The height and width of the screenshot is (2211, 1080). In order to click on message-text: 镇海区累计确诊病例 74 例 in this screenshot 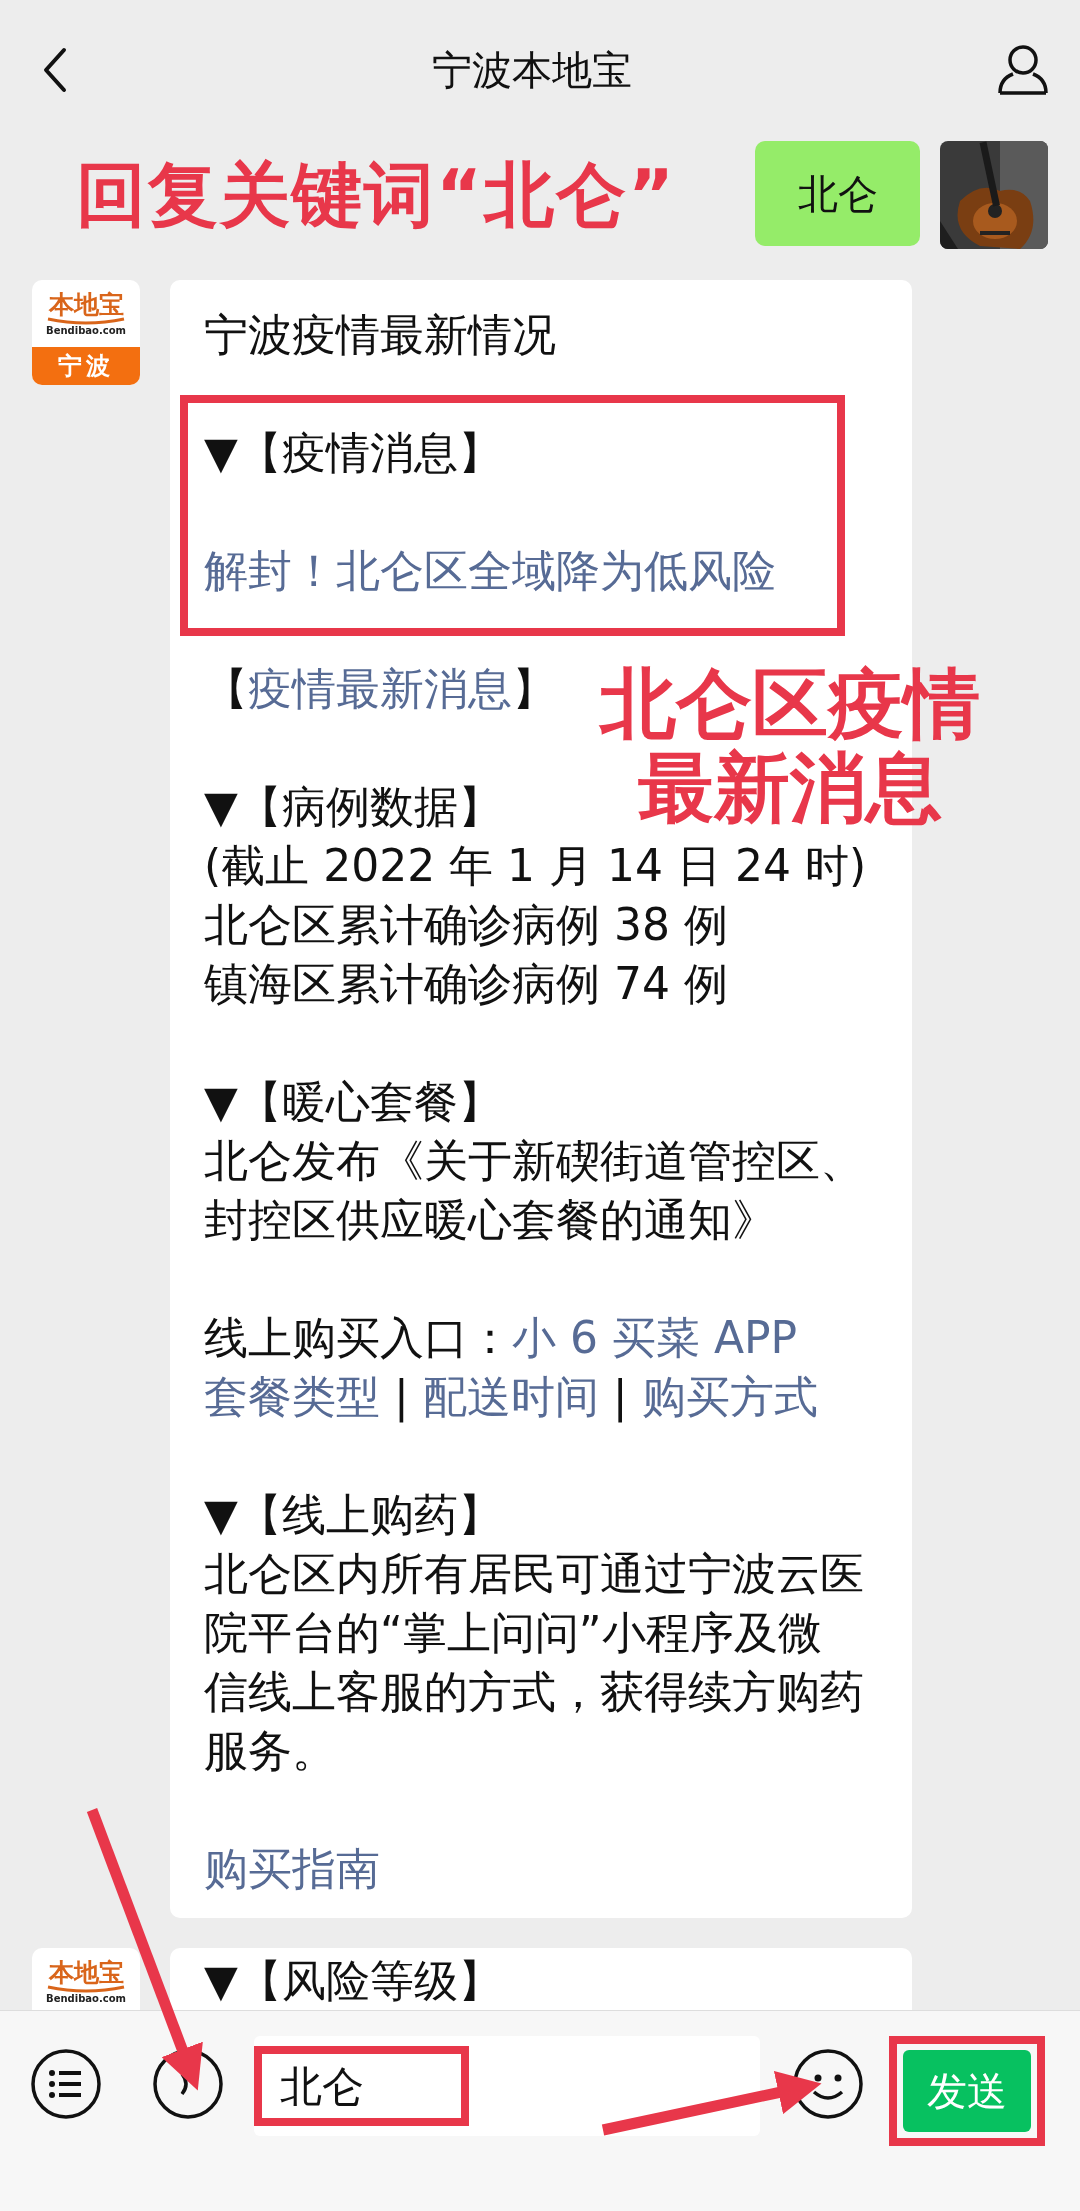, I will do `click(466, 984)`.